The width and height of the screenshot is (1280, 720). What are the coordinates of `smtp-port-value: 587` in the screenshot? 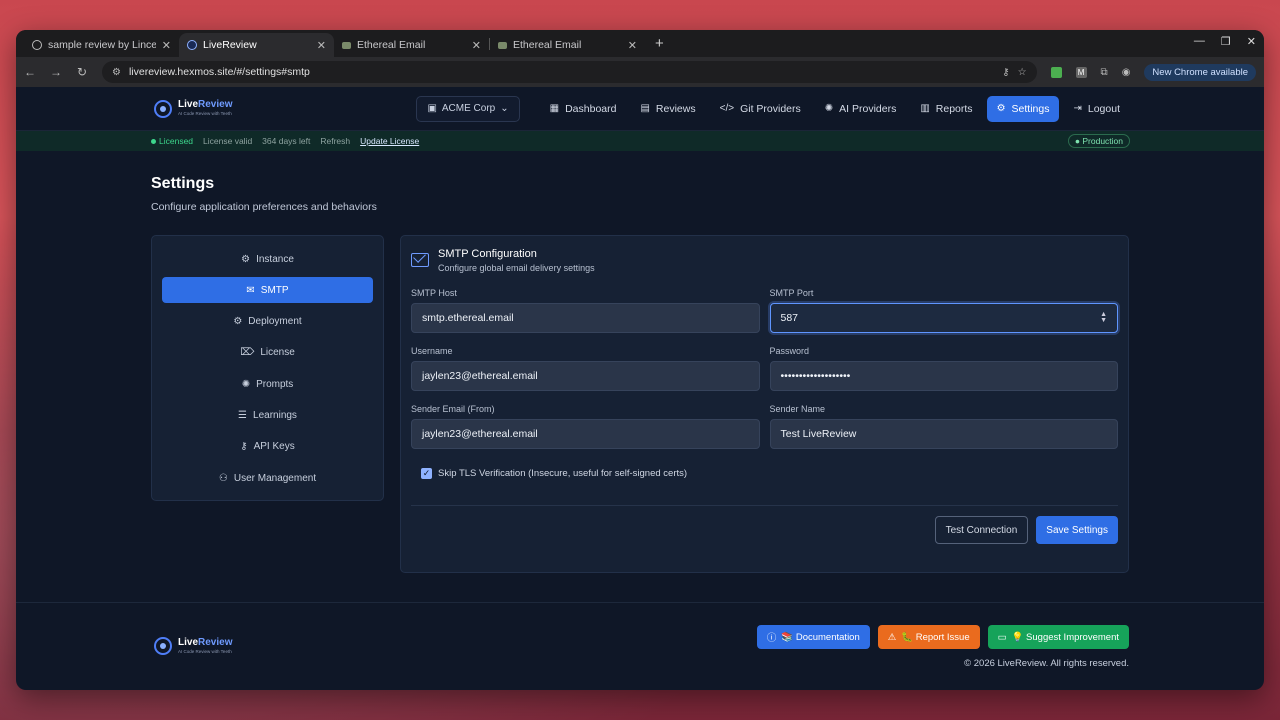 It's located at (789, 318).